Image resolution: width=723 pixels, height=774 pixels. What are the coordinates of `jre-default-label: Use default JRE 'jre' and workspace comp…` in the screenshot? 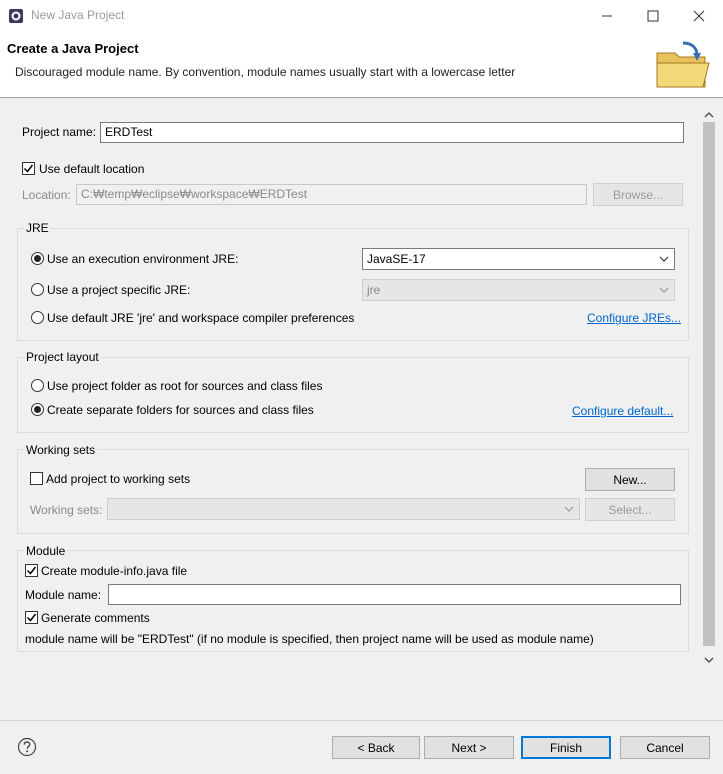 It's located at (201, 318).